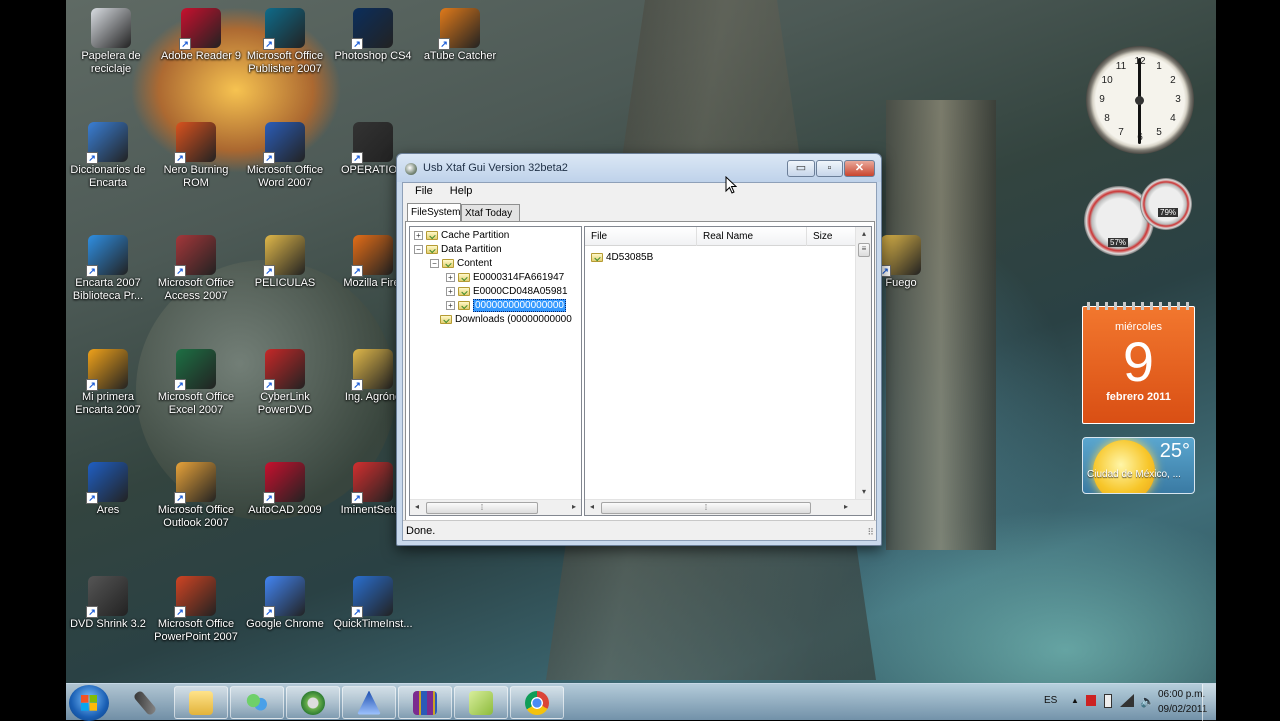 Image resolution: width=1280 pixels, height=721 pixels. What do you see at coordinates (196, 608) in the screenshot?
I see `desktop-icon: ↗ Microsoft Office PowerPoint 2007` at bounding box center [196, 608].